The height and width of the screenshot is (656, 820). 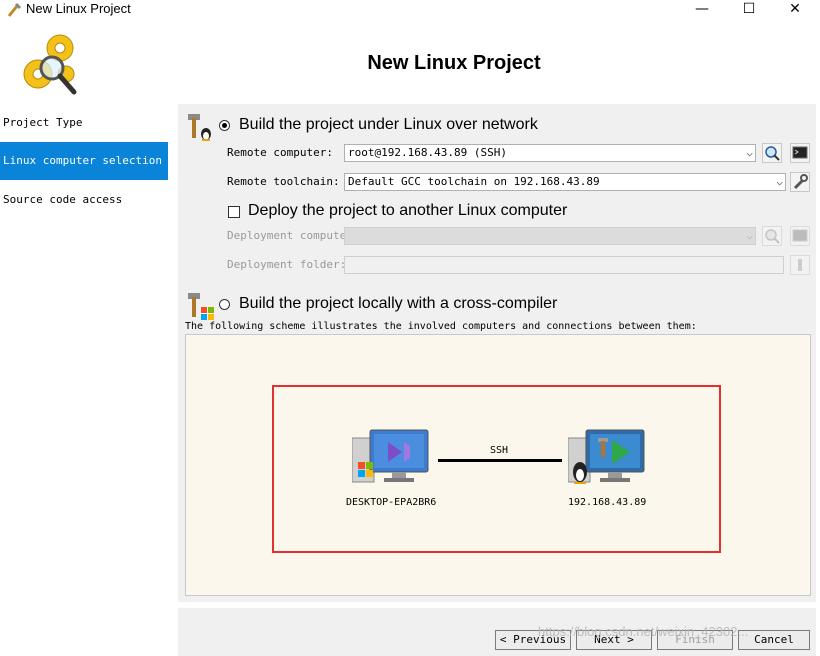 What do you see at coordinates (774, 640) in the screenshot?
I see `cancel-button: Cancel` at bounding box center [774, 640].